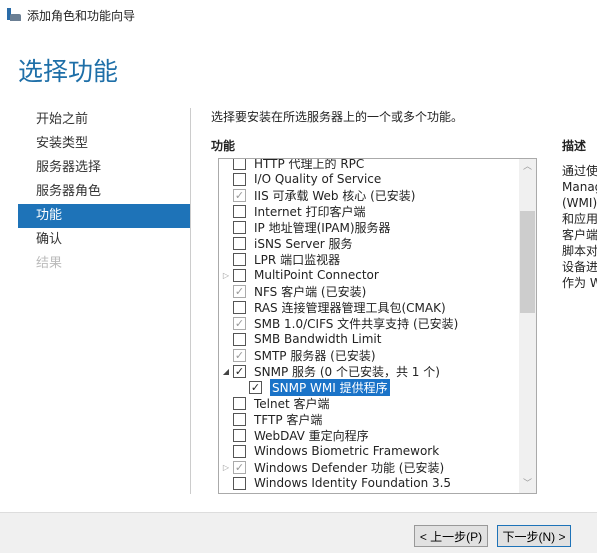 The width and height of the screenshot is (597, 553). What do you see at coordinates (335, 195) in the screenshot?
I see `feature-label: IIS 可承载 Web 核心 (已安装)` at bounding box center [335, 195].